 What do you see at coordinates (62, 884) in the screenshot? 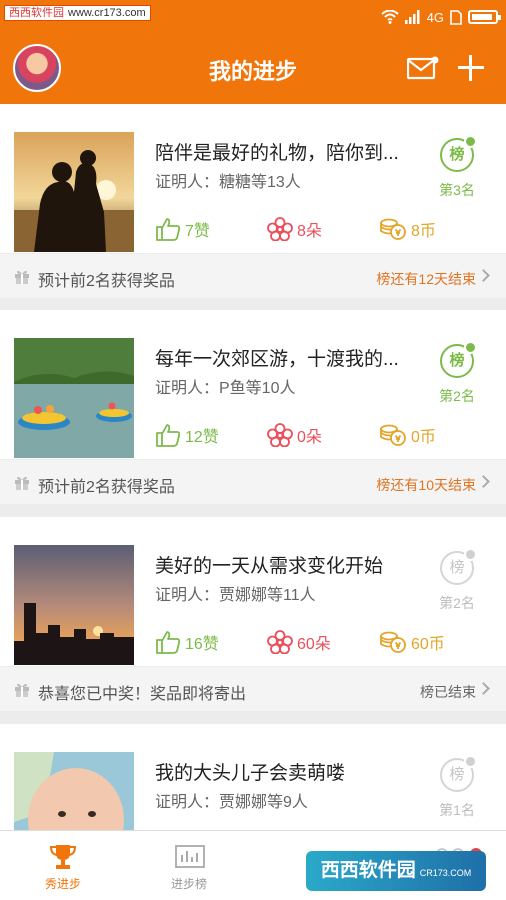
I see `tab-label: 秀进步` at bounding box center [62, 884].